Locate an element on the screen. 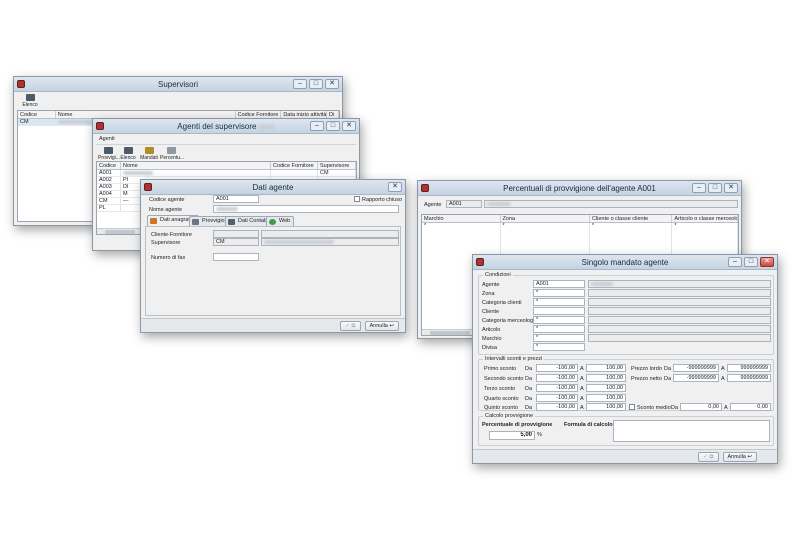 The height and width of the screenshot is (542, 800). title-bar: Supervisori – □ ✕ is located at coordinates (178, 84).